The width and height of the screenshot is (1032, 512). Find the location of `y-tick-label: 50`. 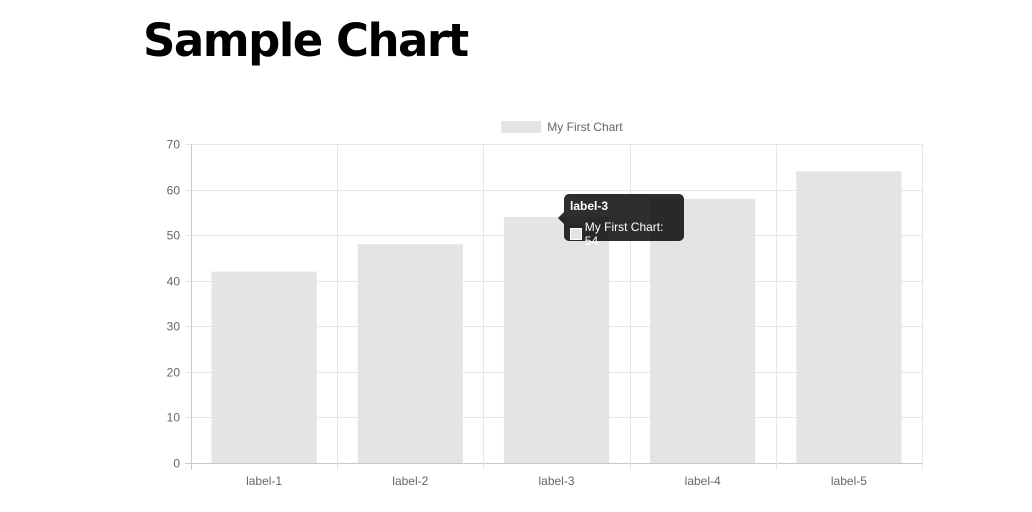

y-tick-label: 50 is located at coordinates (174, 236).